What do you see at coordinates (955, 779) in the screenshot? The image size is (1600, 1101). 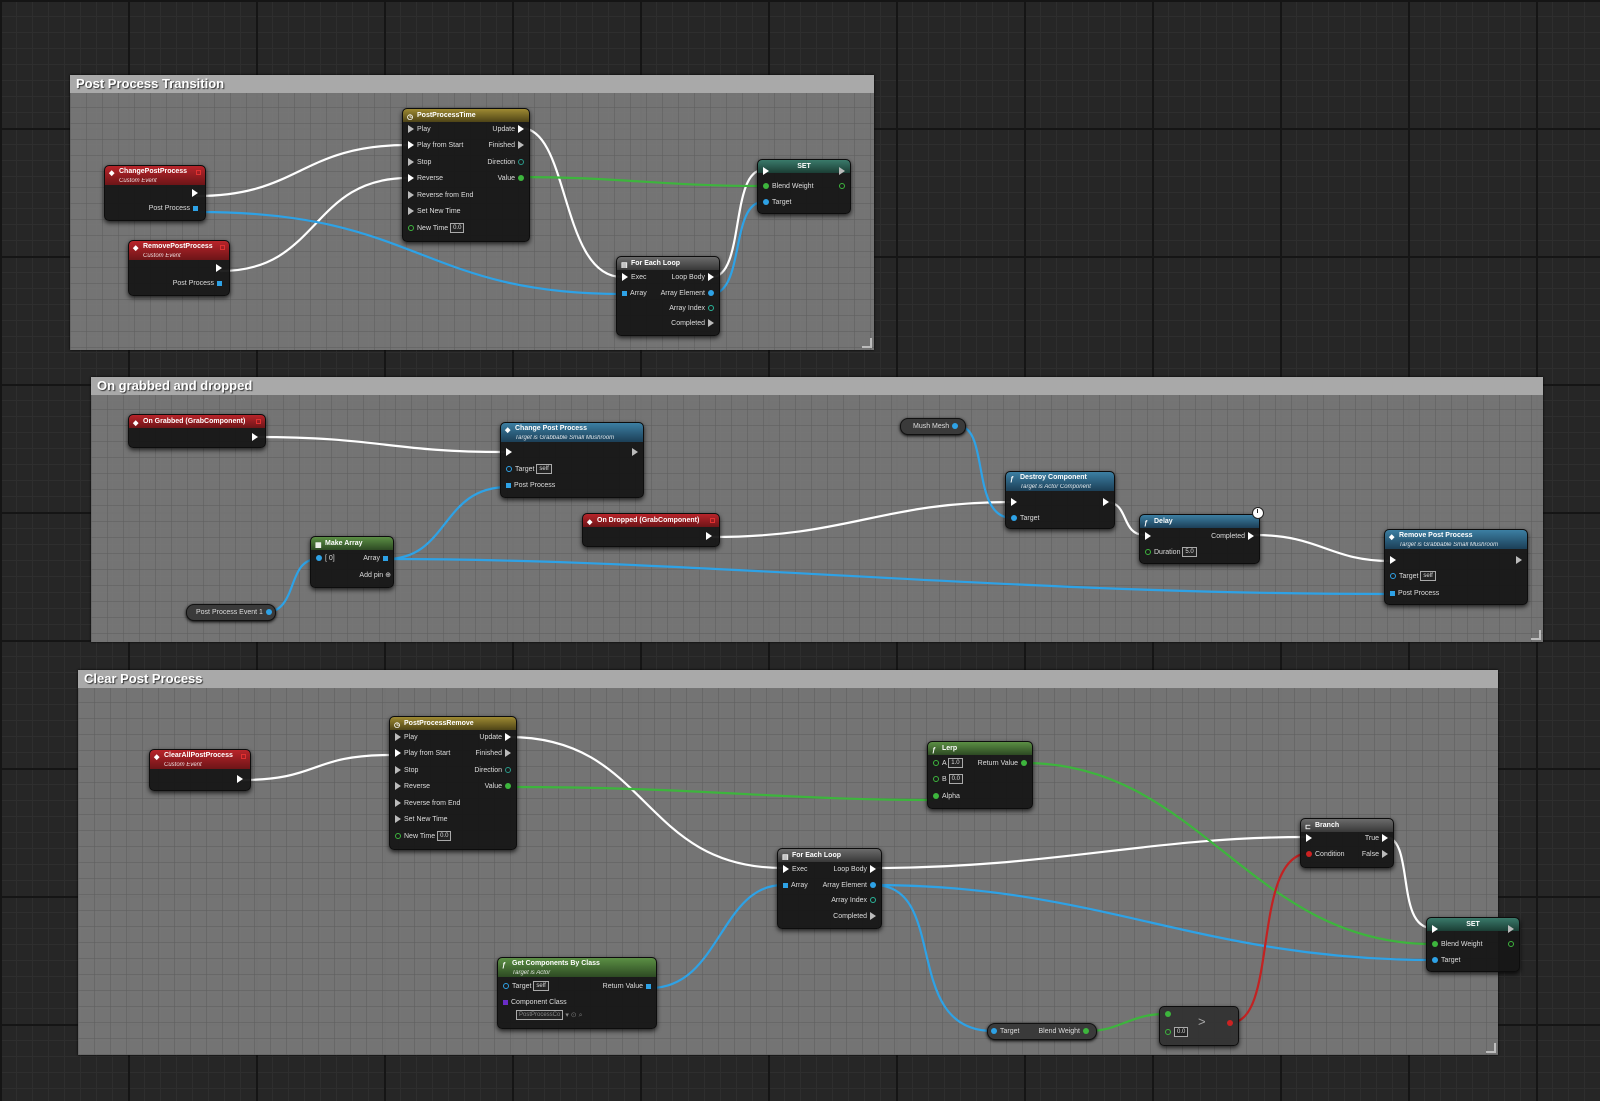 I see `lerp-b-input: 0.0` at bounding box center [955, 779].